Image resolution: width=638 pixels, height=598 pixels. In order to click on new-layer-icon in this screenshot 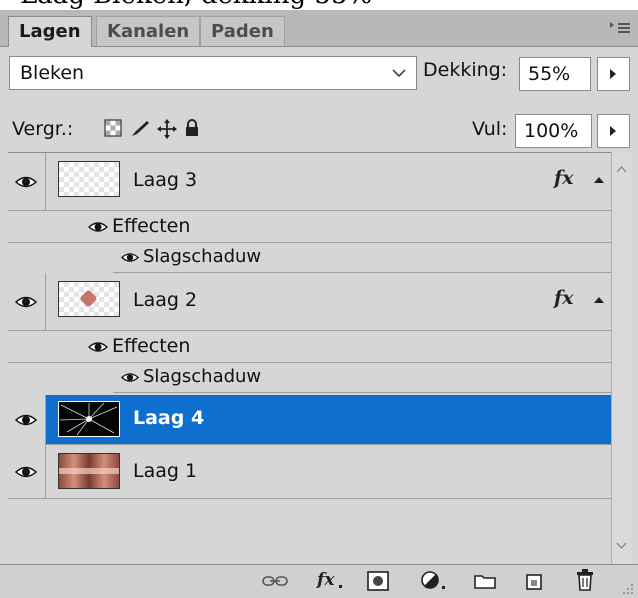, I will do `click(534, 581)`.